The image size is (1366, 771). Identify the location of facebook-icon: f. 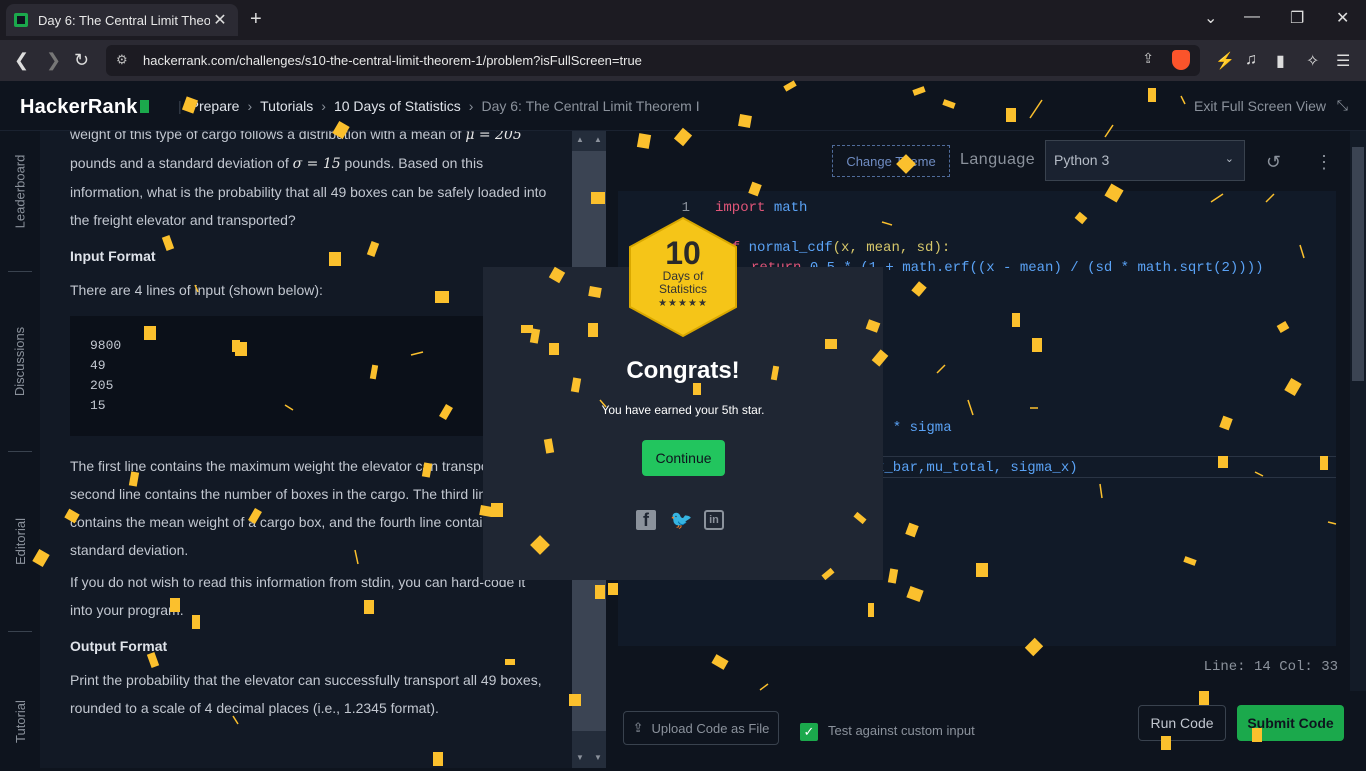
(646, 520).